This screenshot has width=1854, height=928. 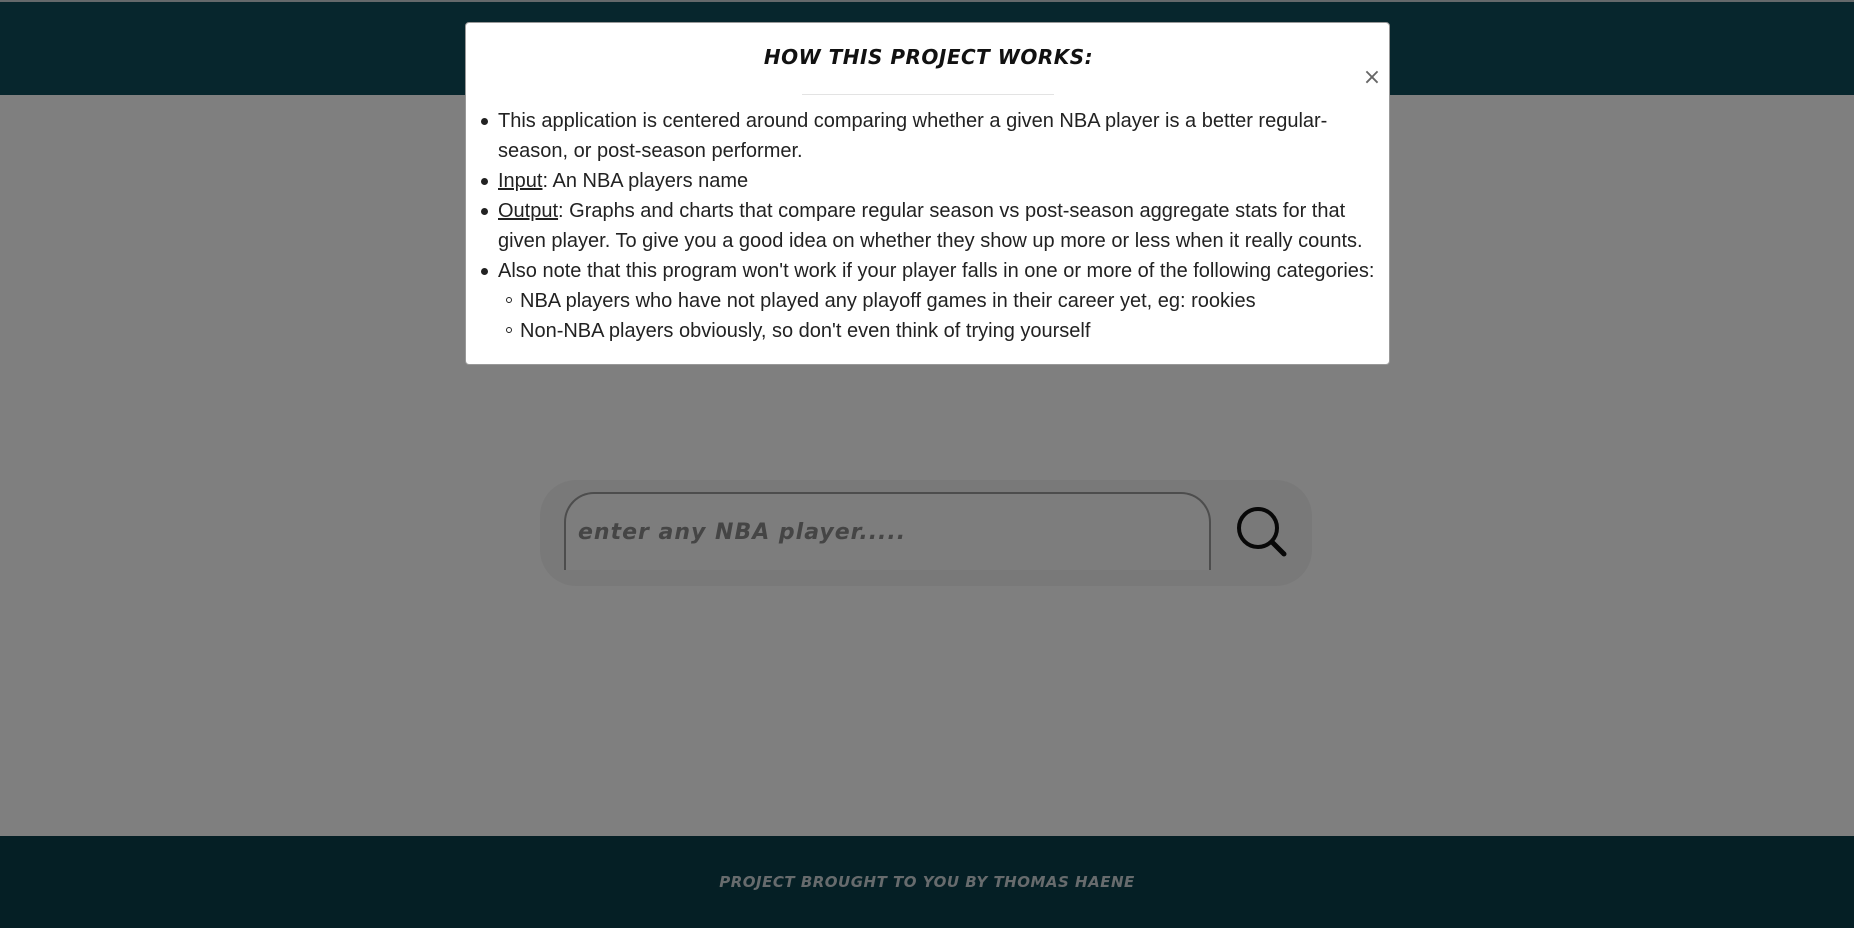 What do you see at coordinates (928, 94) in the screenshot?
I see `title-divider` at bounding box center [928, 94].